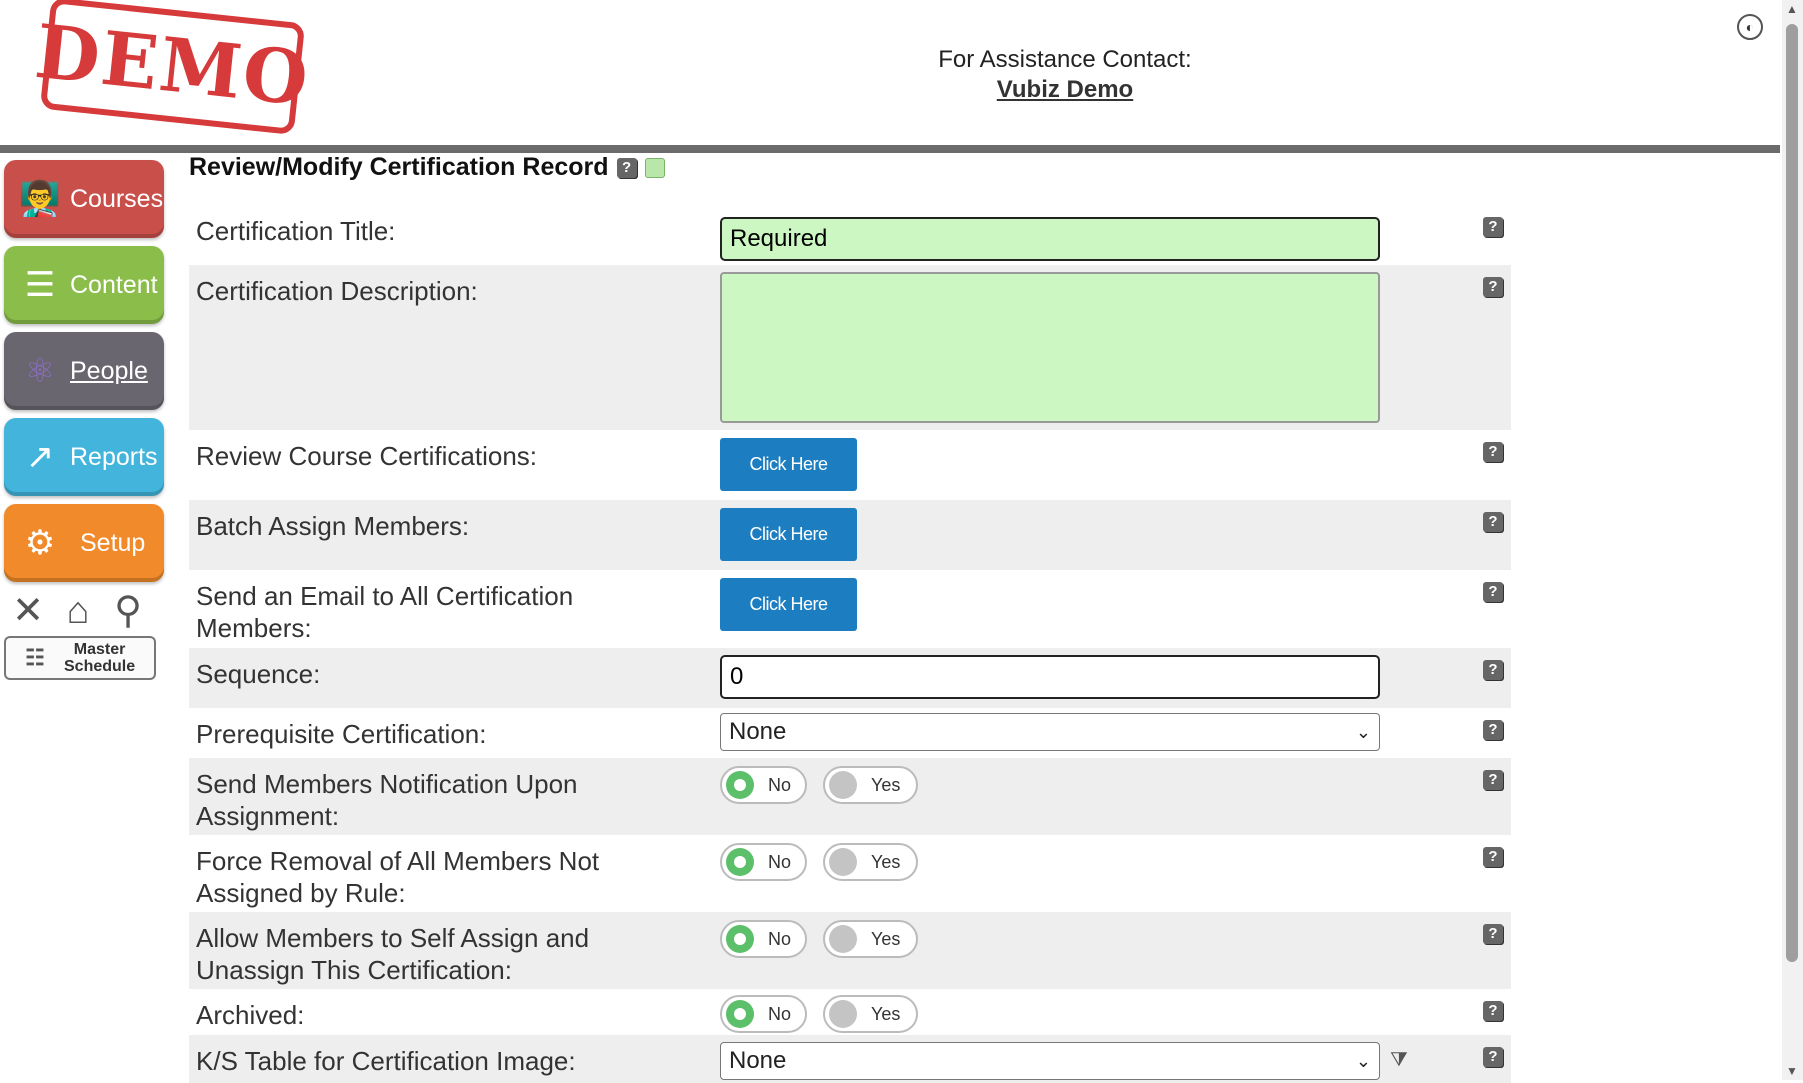  Describe the element at coordinates (788, 464) in the screenshot. I see `review-course-button: Click Here` at that location.